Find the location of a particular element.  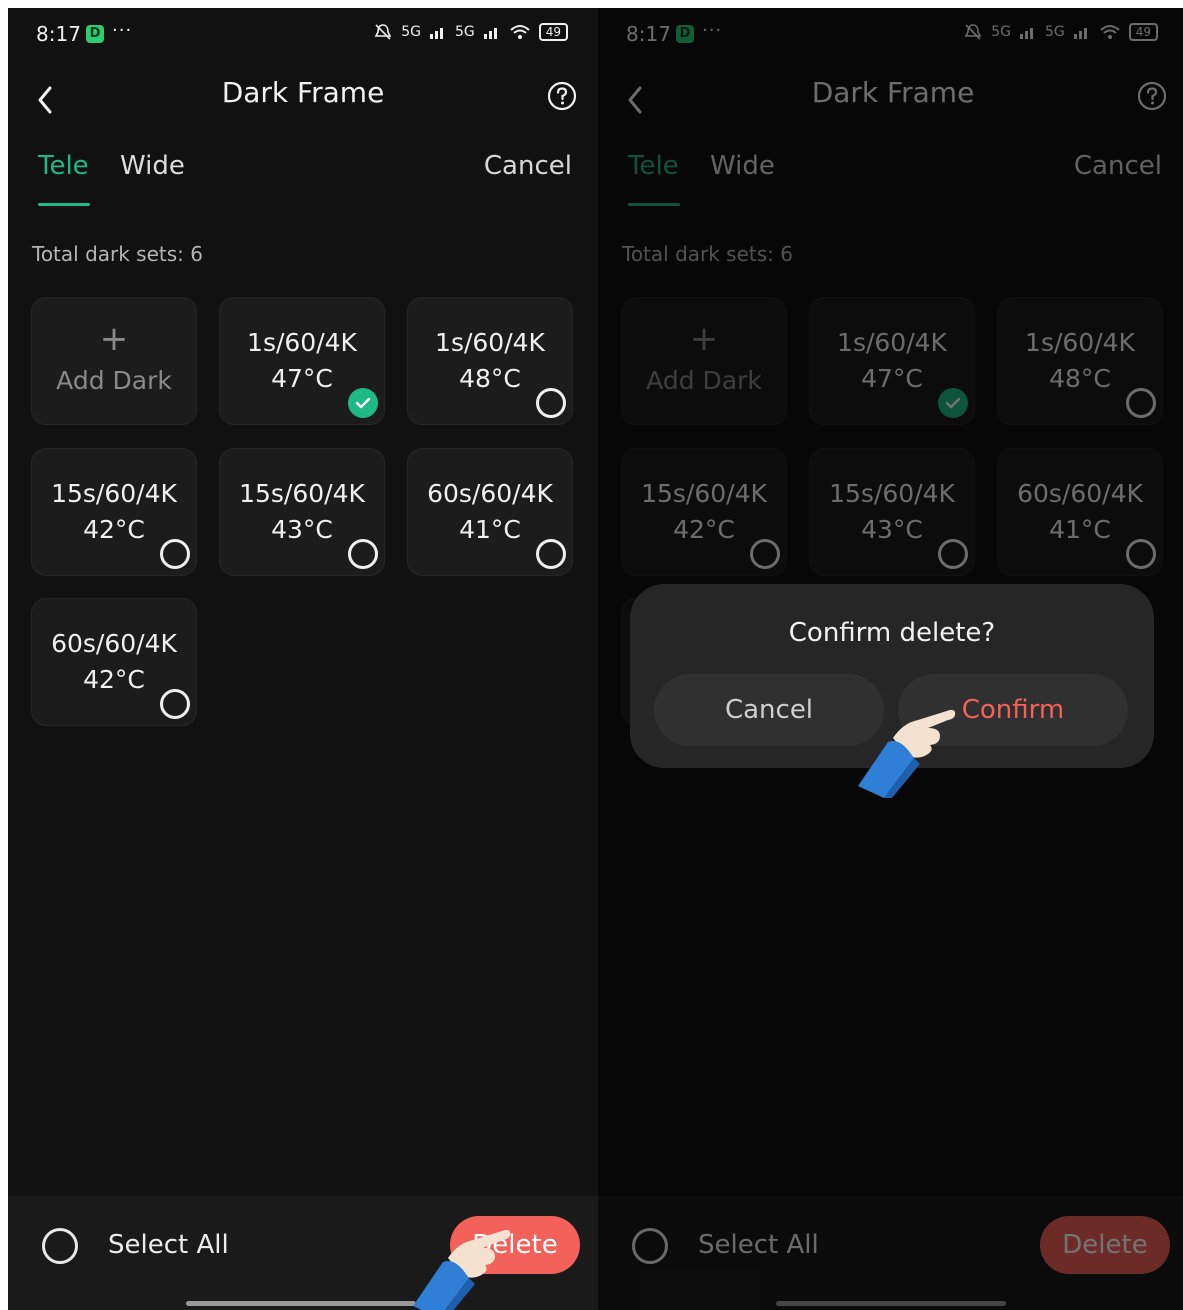

status-icons: 5G 5G 49 is located at coordinates (470, 32).